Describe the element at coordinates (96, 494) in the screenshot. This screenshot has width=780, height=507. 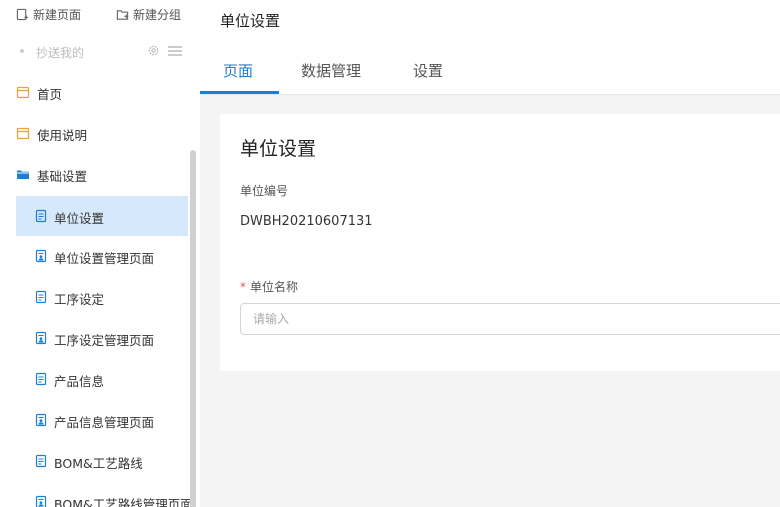
I see `sidebar-item-bom-routing-manage: BOM&工艺路线管理页面` at that location.